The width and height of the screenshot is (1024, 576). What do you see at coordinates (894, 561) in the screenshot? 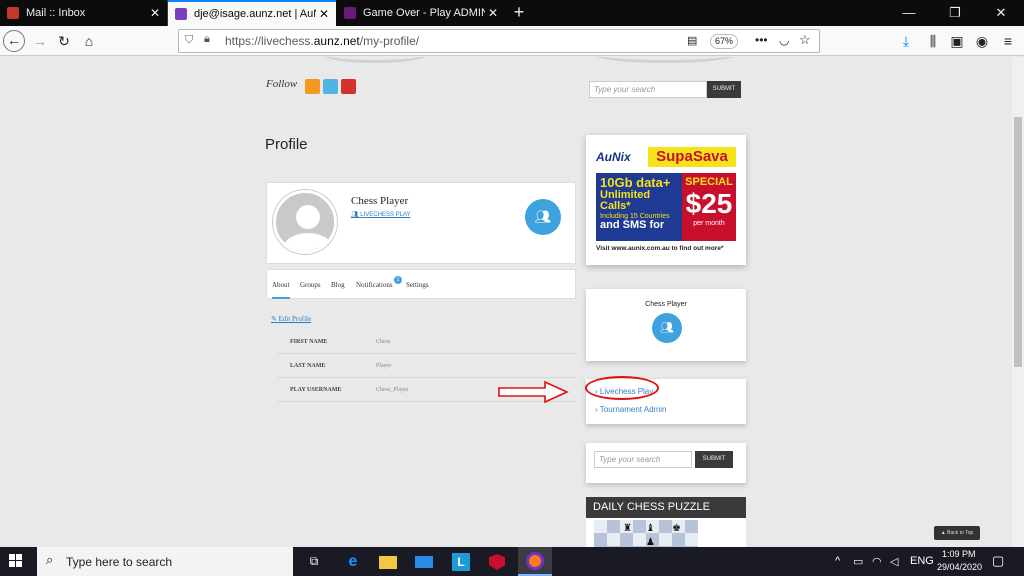
I see `volume-icon: ◁` at bounding box center [894, 561].